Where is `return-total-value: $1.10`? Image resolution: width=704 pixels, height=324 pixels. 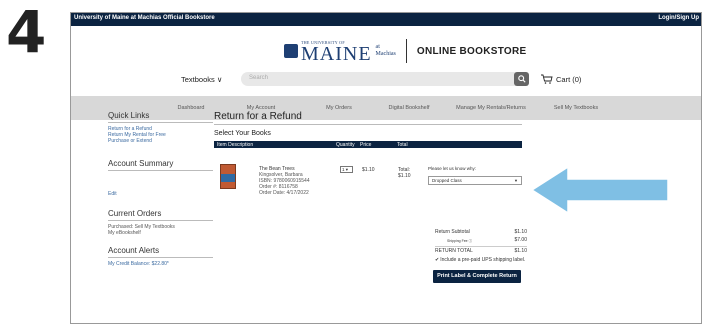
return-total-value: $1.10 is located at coordinates (520, 251).